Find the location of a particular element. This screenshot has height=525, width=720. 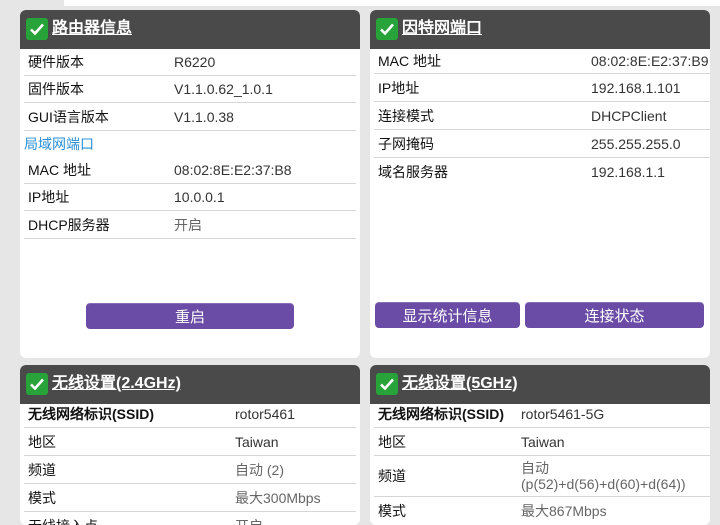

row-value: 最大867Mbps is located at coordinates (564, 511).